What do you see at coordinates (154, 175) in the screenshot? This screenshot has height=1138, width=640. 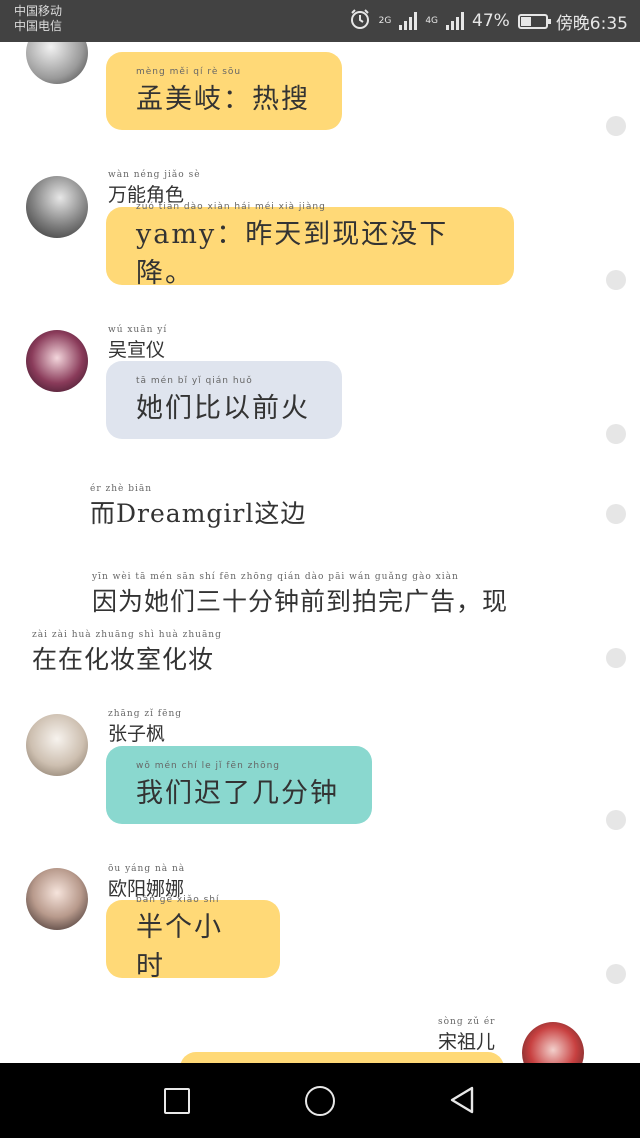 I see `sender-pinyin: wàn néng jiǎo sè` at bounding box center [154, 175].